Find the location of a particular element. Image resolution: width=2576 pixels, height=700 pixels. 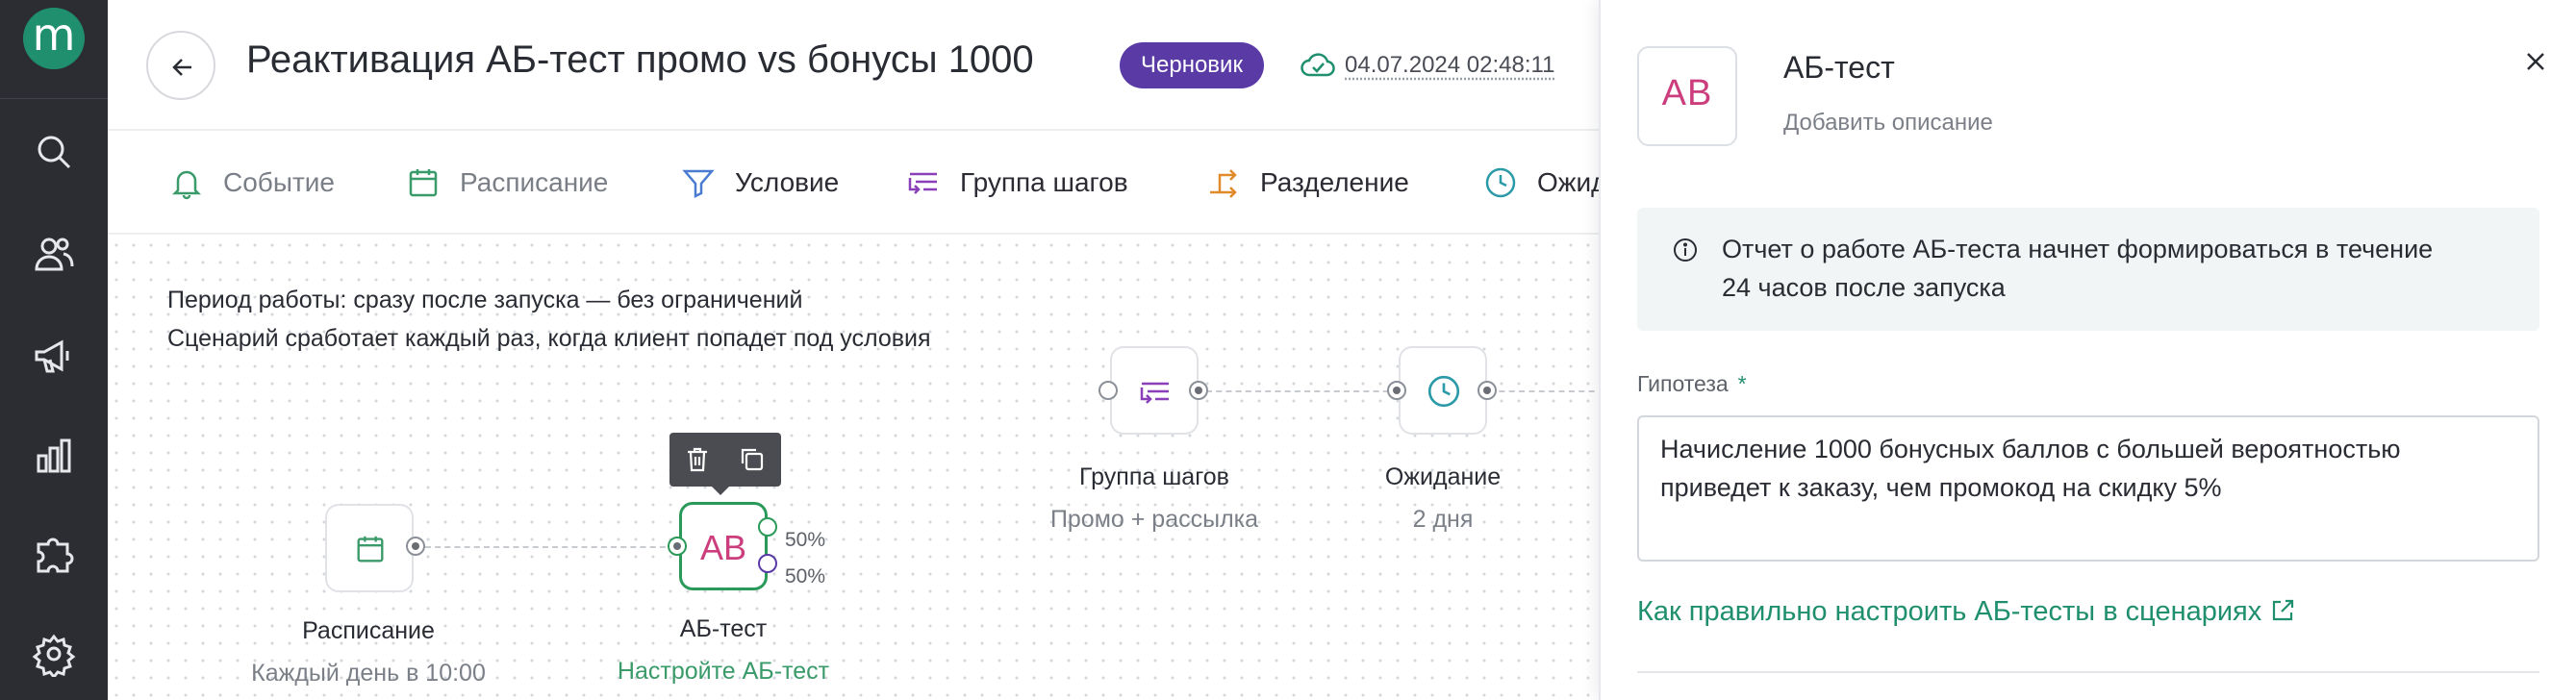

cloud-check-icon is located at coordinates (1318, 65).